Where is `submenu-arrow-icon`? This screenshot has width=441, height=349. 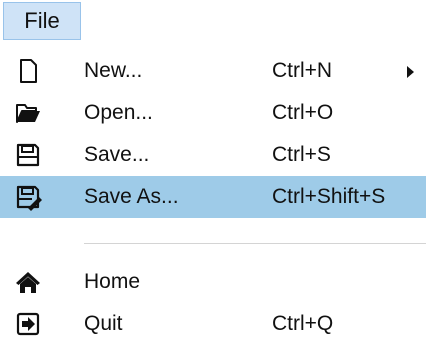
submenu-arrow-icon is located at coordinates (410, 72).